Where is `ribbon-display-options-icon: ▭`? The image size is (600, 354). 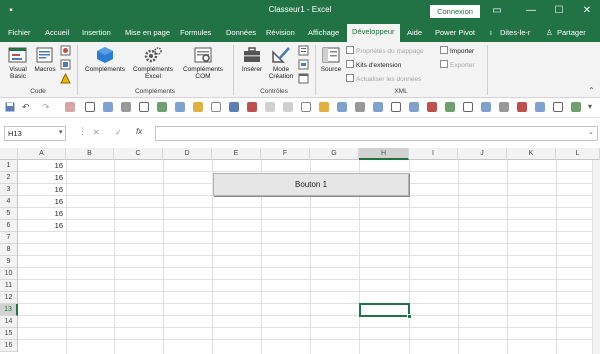 ribbon-display-options-icon: ▭ is located at coordinates (497, 11).